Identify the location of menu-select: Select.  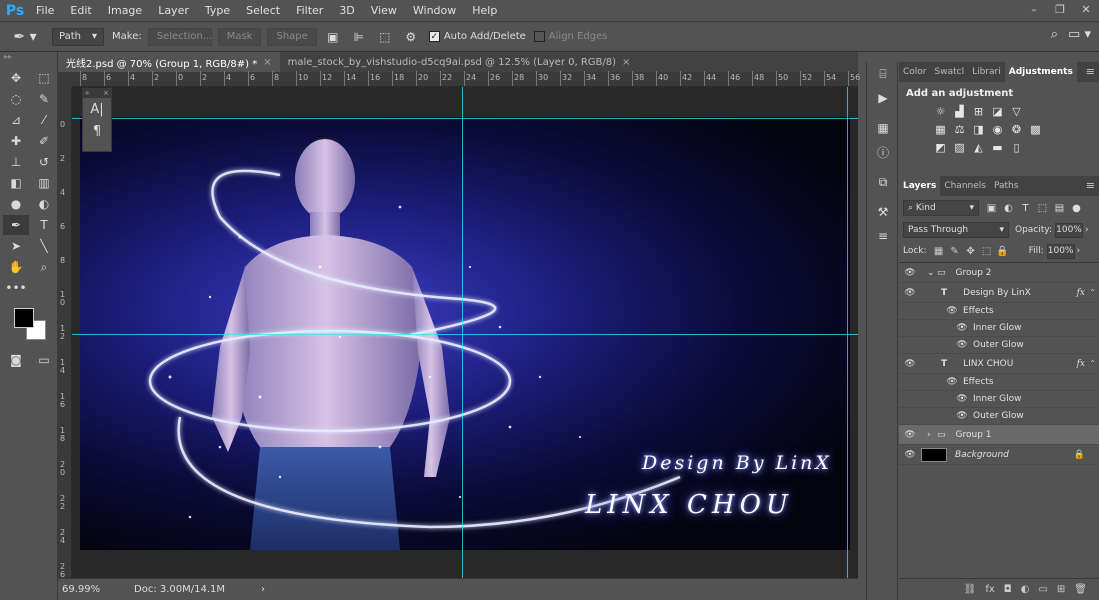
(263, 11).